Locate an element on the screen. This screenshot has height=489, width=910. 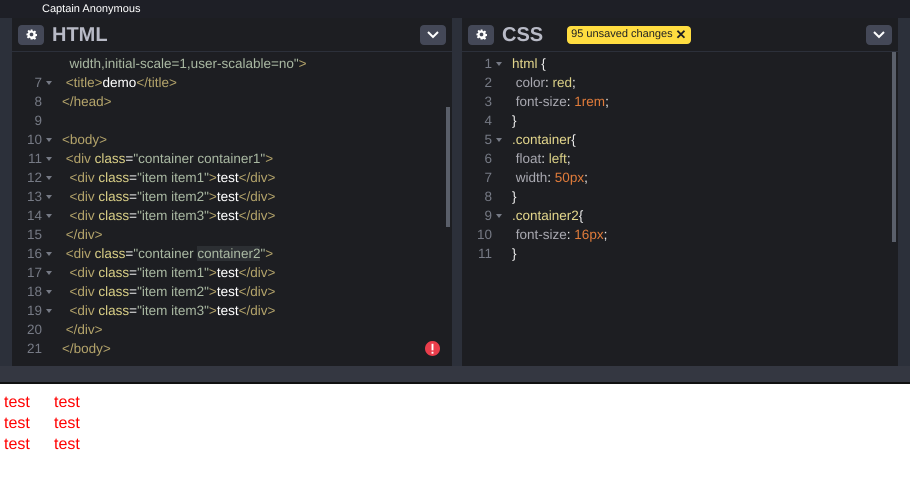
code-line: <title>demo</title> is located at coordinates (120, 83).